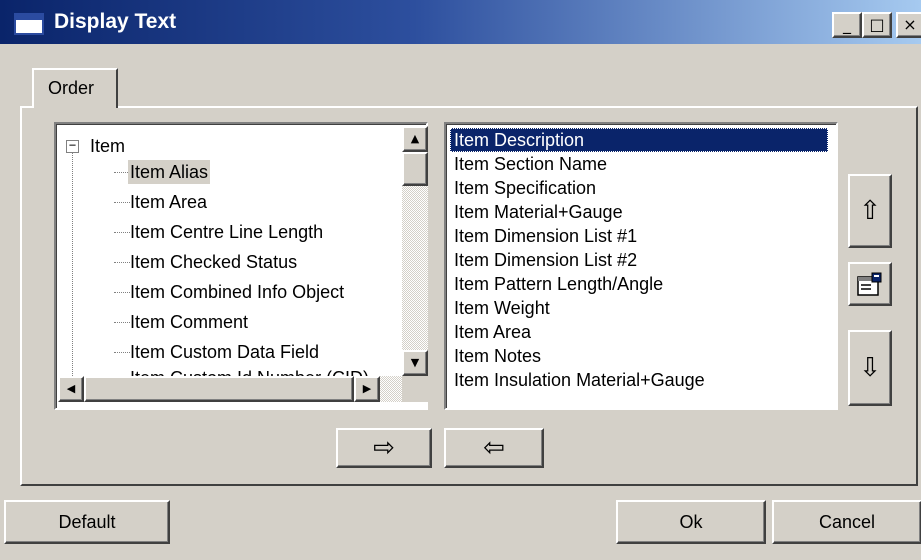 The width and height of the screenshot is (921, 560). I want to click on scroll-right-icon: ▶, so click(367, 389).